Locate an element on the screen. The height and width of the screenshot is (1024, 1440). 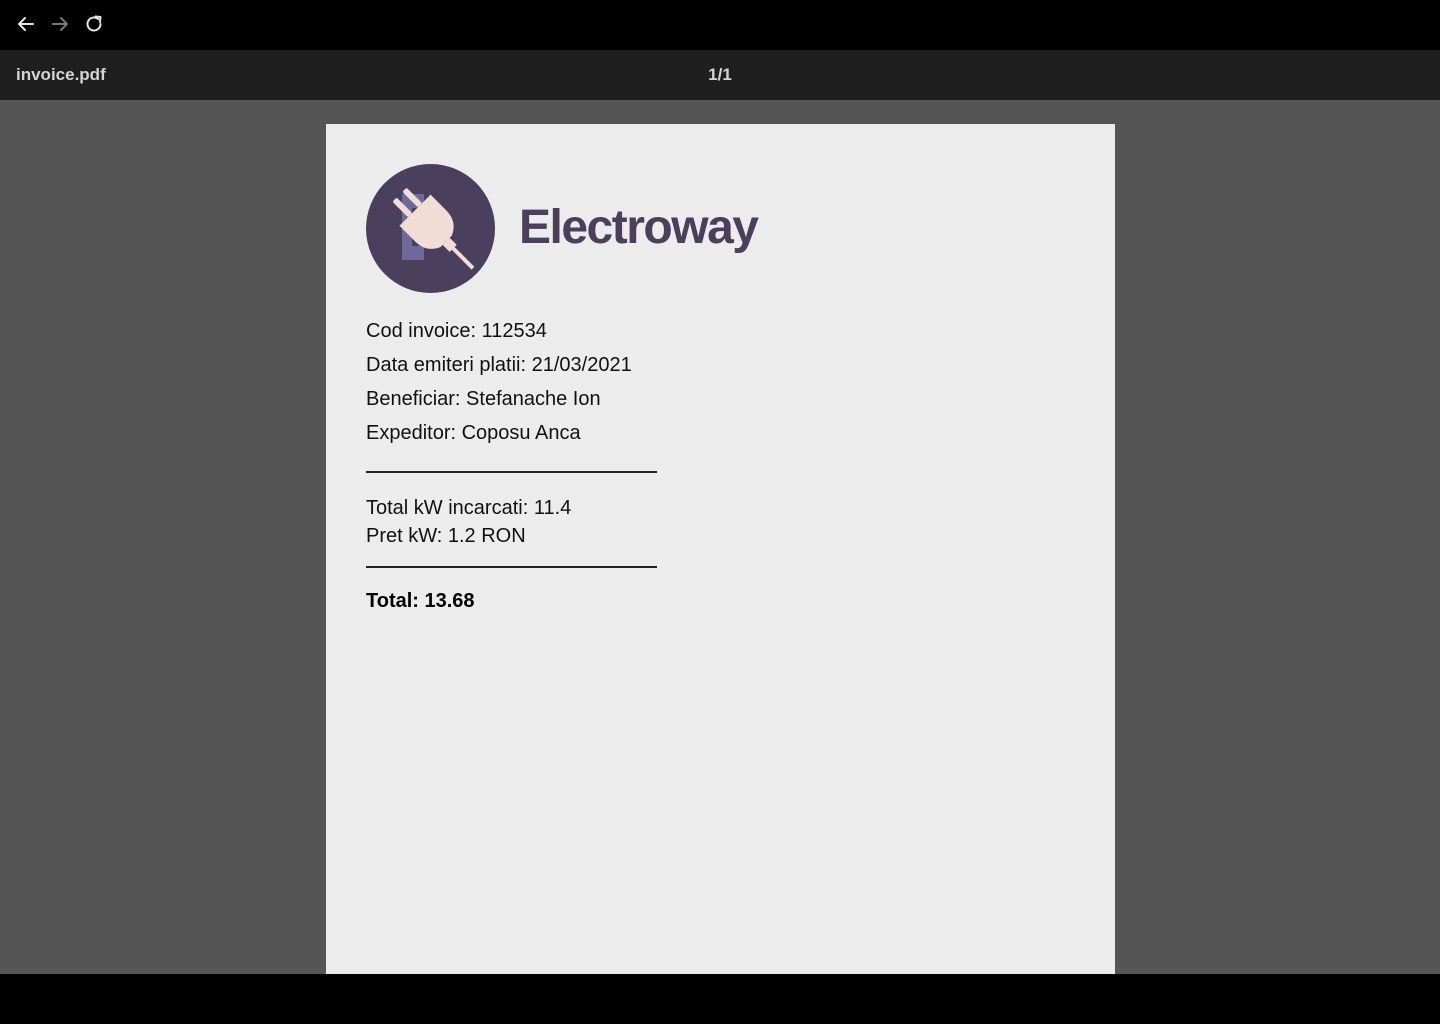
arrow-left-icon is located at coordinates (26, 24).